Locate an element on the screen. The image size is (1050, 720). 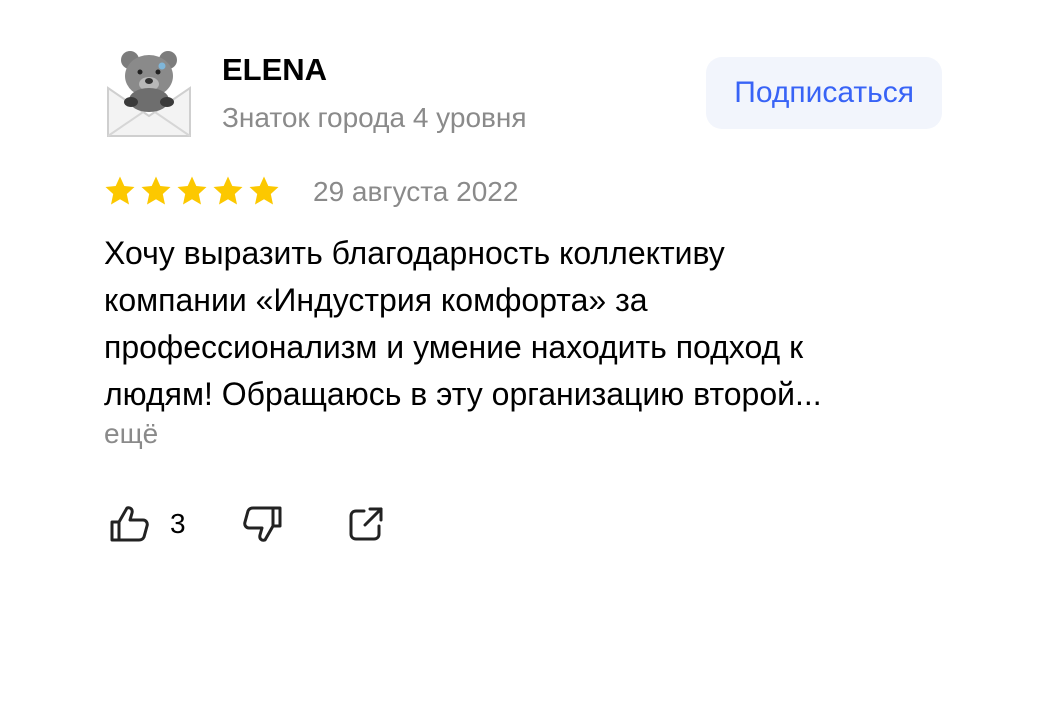
like-count: 3 is located at coordinates (178, 523).